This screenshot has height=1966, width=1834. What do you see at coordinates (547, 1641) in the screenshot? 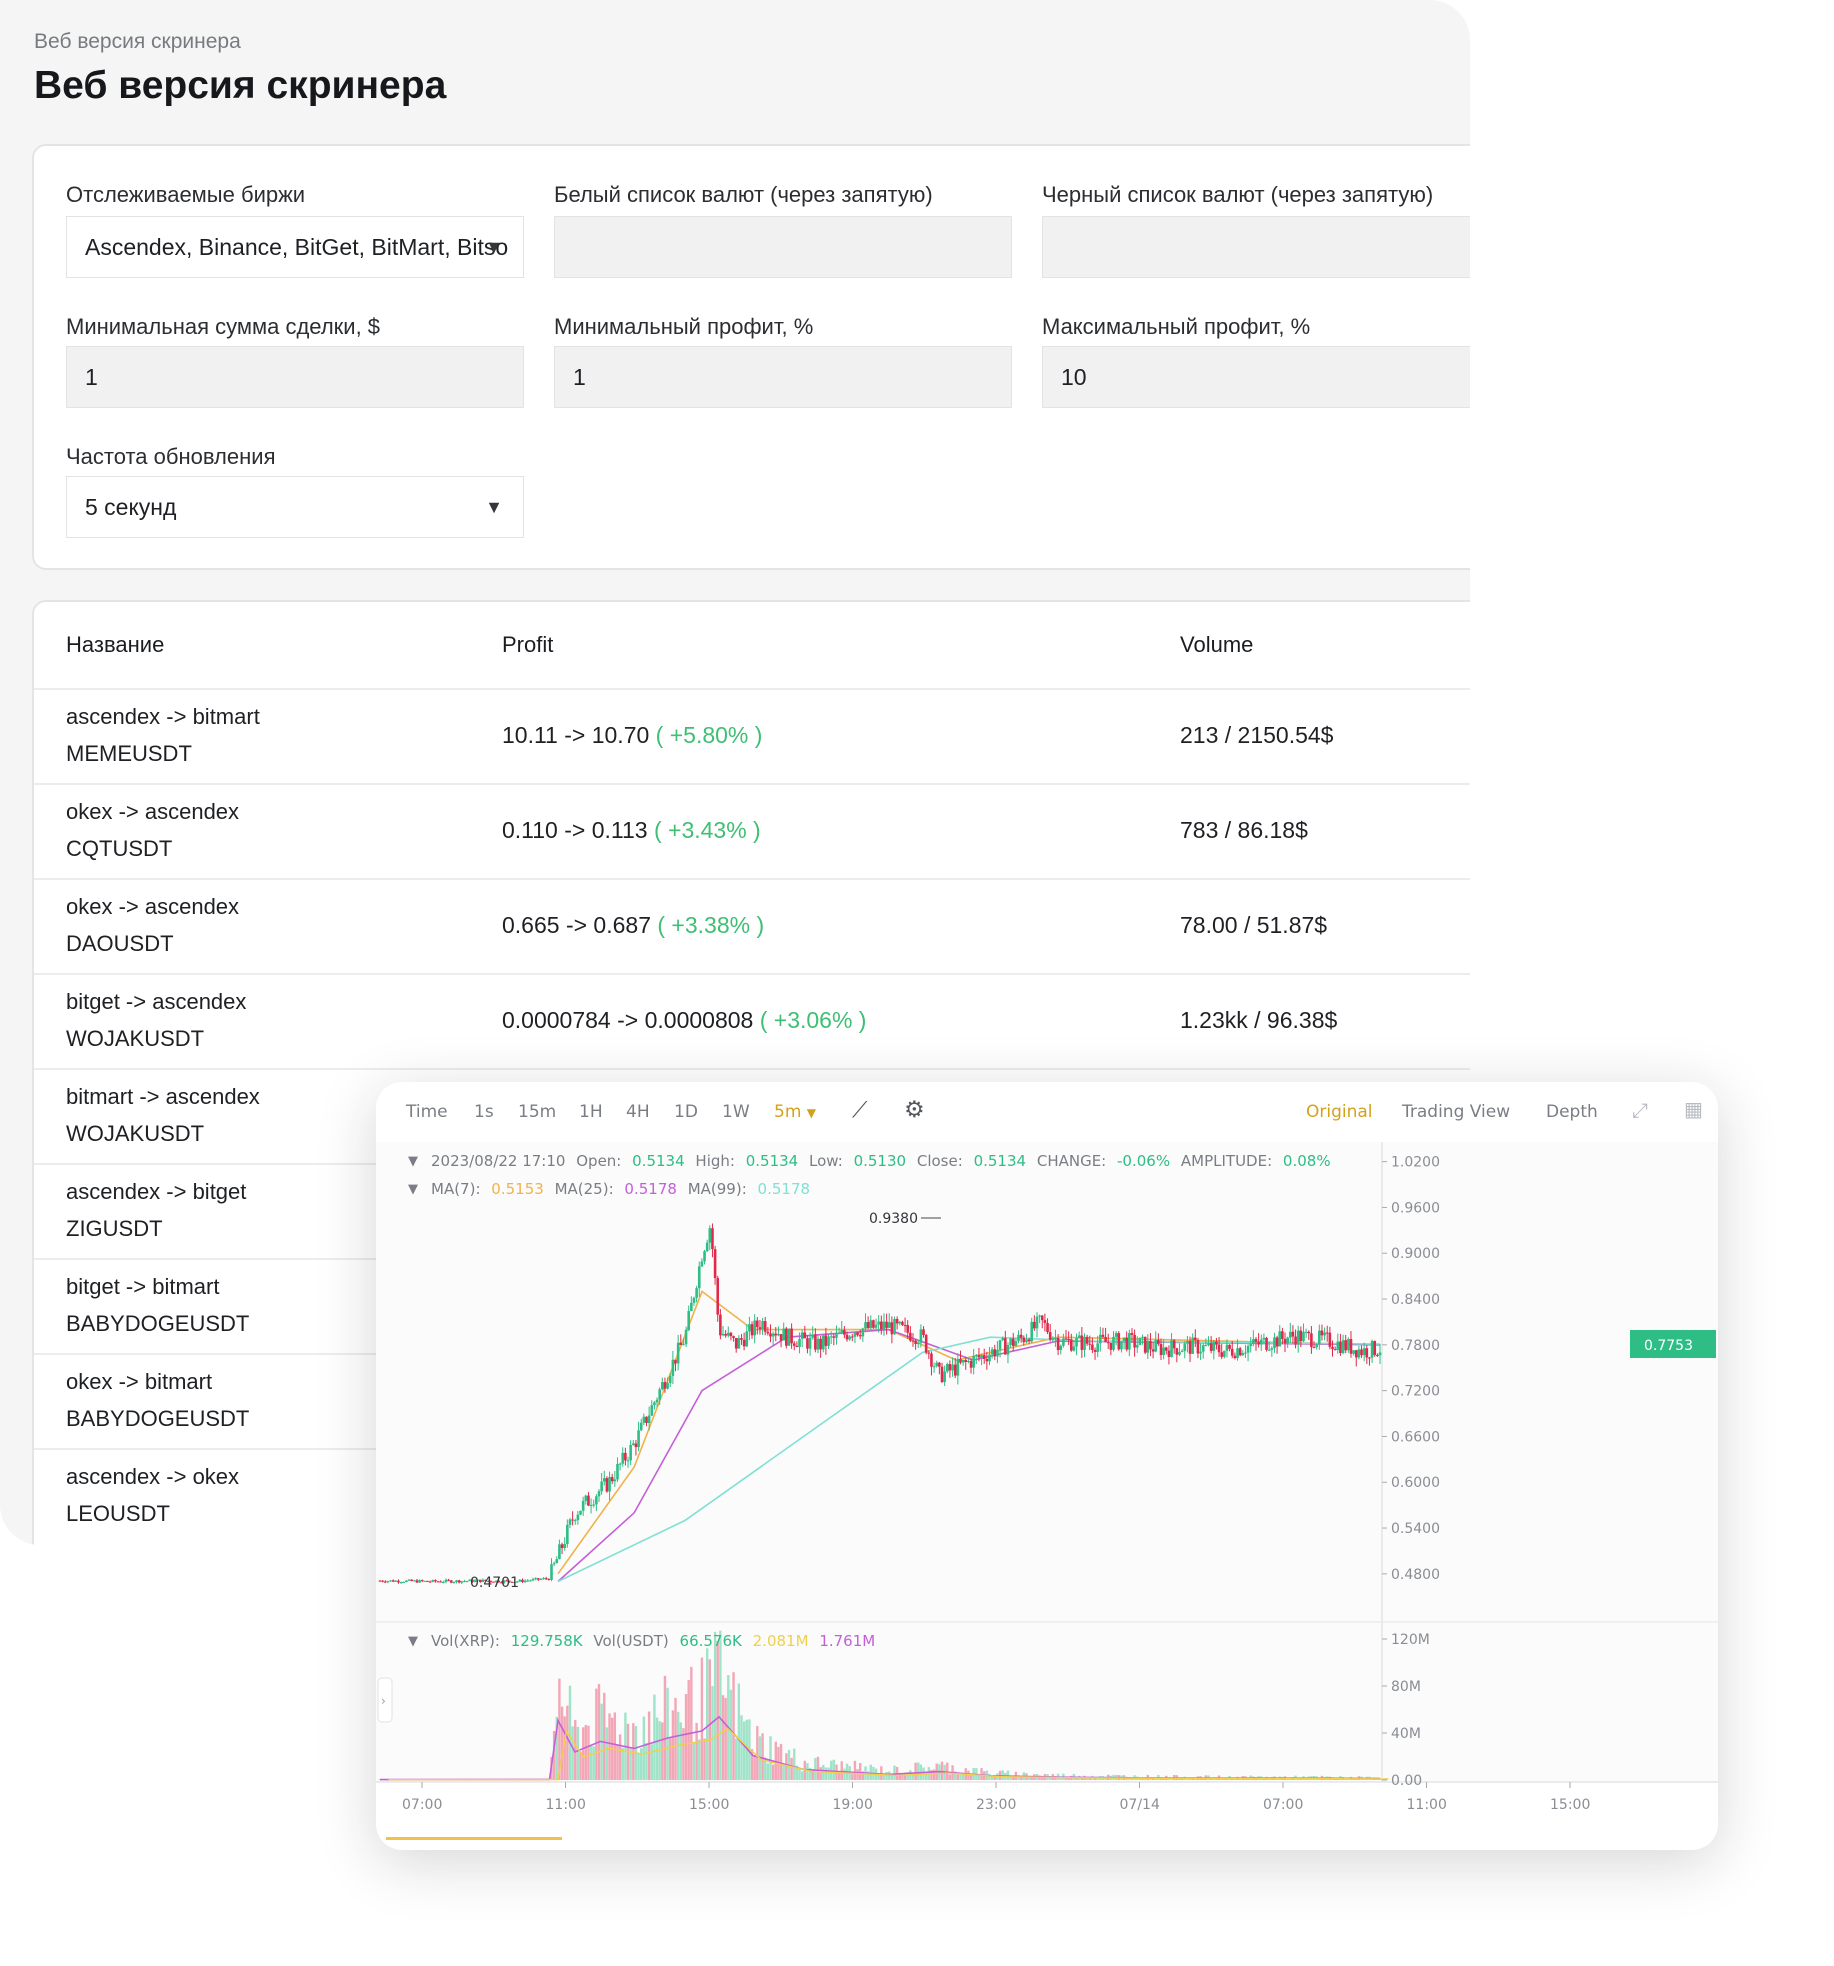
I see `vol-xrp-value: 129.758K` at bounding box center [547, 1641].